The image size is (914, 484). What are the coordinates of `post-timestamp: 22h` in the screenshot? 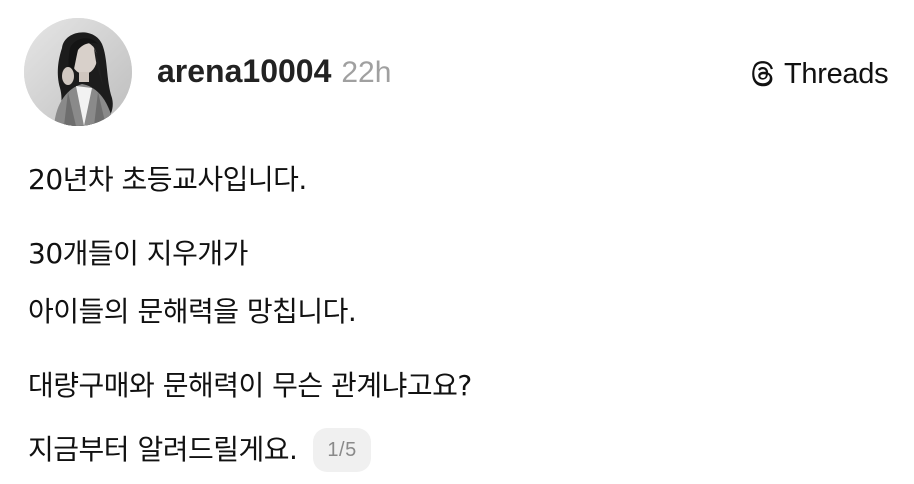 It's located at (366, 72).